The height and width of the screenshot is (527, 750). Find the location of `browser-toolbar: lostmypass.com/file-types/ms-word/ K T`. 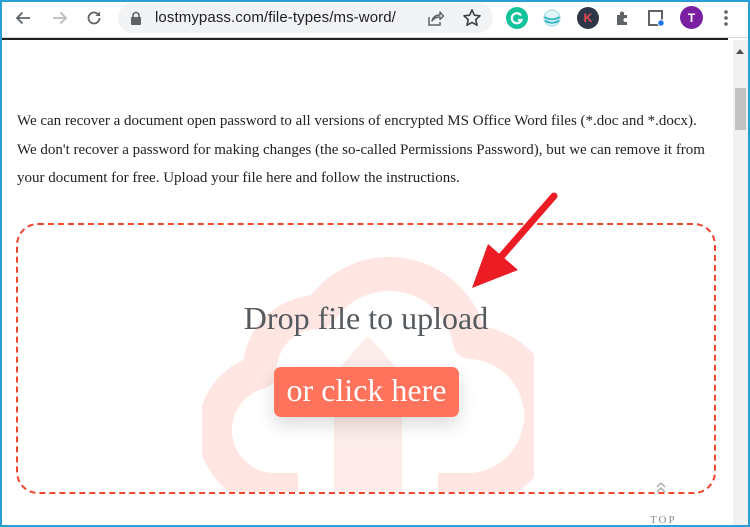

browser-toolbar: lostmypass.com/file-types/ms-word/ K T is located at coordinates (375, 19).